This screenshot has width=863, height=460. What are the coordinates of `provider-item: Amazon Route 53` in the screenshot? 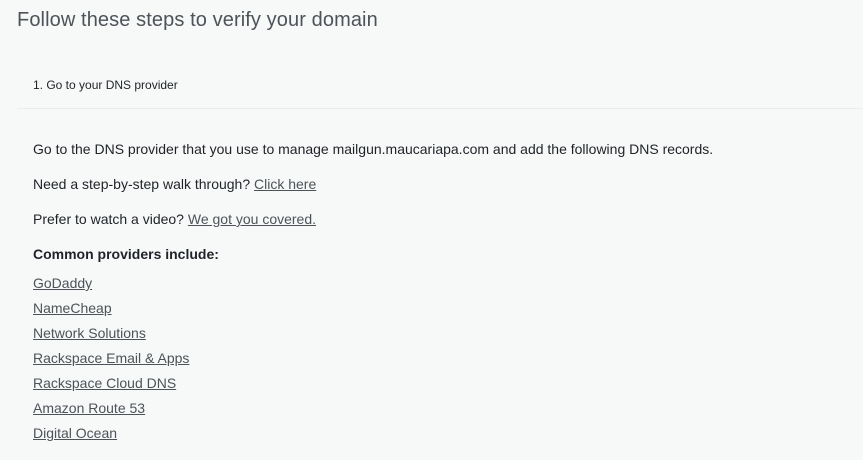 It's located at (433, 411).